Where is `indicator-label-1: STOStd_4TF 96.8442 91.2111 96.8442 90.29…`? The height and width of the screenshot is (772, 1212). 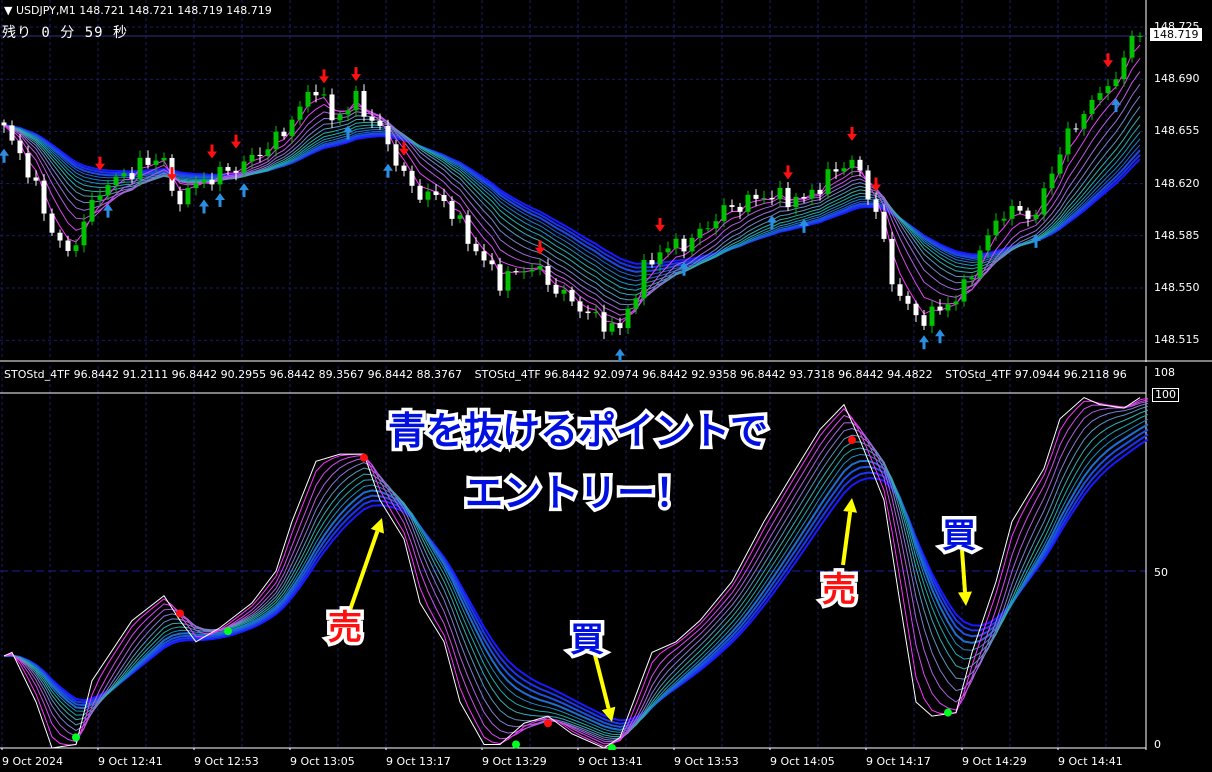 indicator-label-1: STOStd_4TF 96.8442 91.2111 96.8442 90.29… is located at coordinates (233, 374).